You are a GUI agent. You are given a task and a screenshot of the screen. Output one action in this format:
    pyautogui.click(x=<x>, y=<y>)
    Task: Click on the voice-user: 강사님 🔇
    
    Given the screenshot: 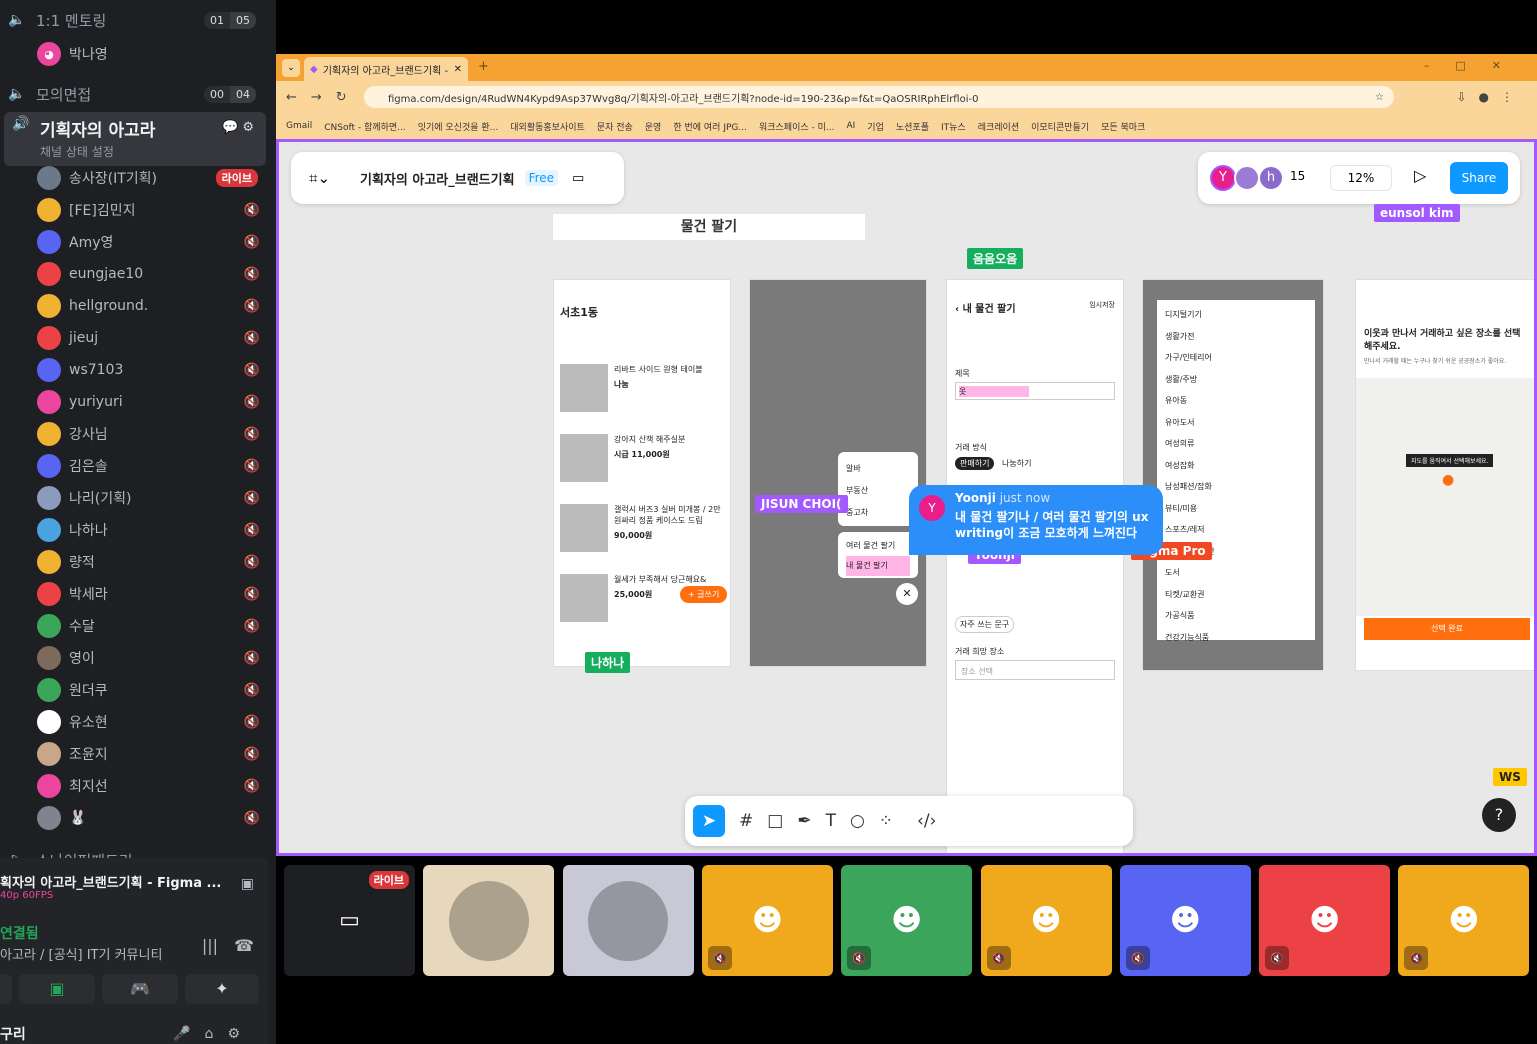 What is the action you would take?
    pyautogui.click(x=149, y=434)
    